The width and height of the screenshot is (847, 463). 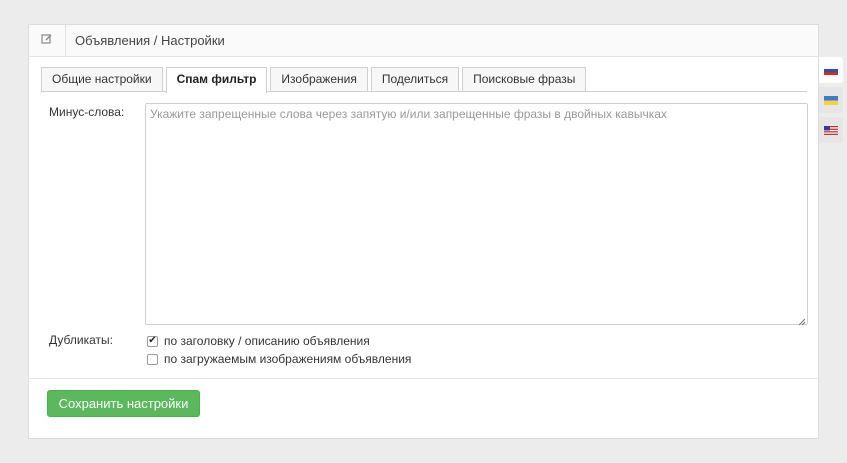 I want to click on tab-search-phrases: Поисковые фразы, so click(x=524, y=79).